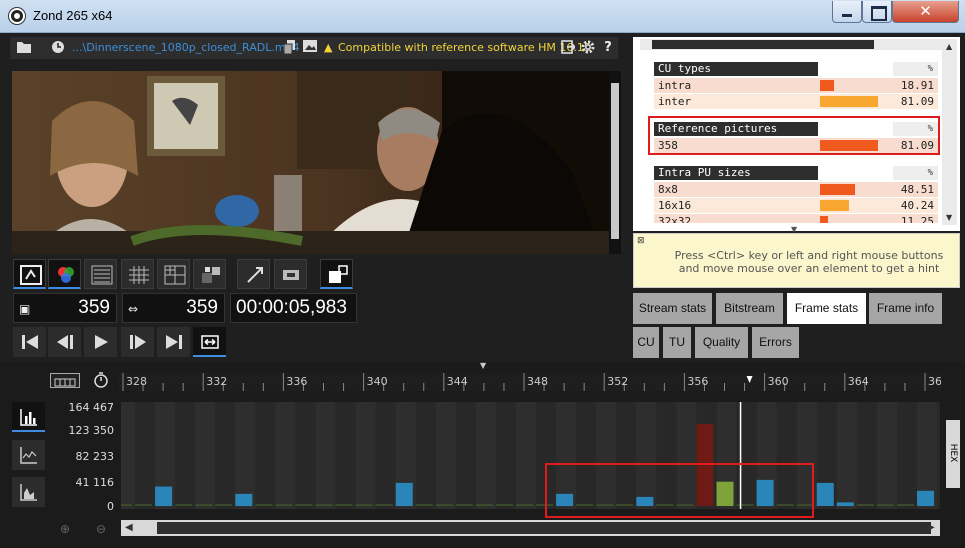 This screenshot has width=965, height=548. I want to click on scroll-down-icon: ▼, so click(949, 217).